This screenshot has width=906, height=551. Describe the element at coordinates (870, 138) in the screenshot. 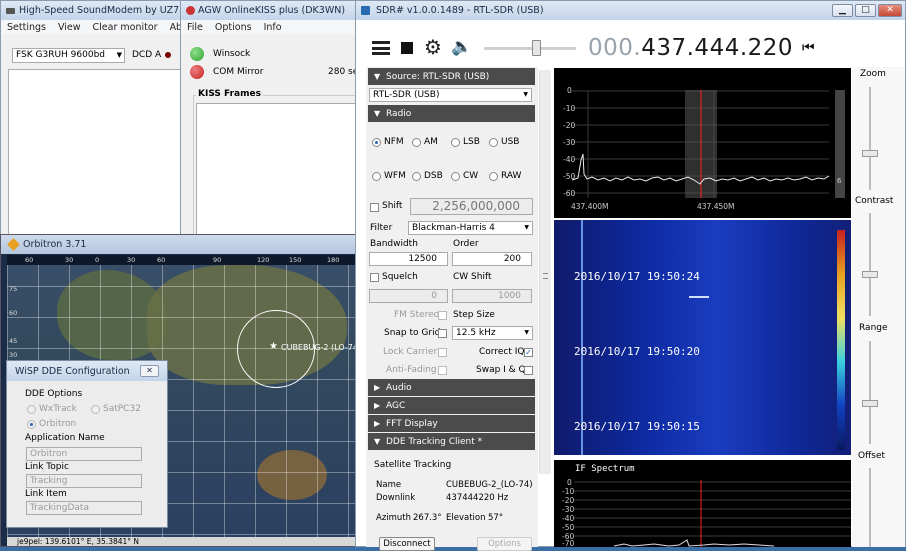

I see `zoom-slider-track` at that location.